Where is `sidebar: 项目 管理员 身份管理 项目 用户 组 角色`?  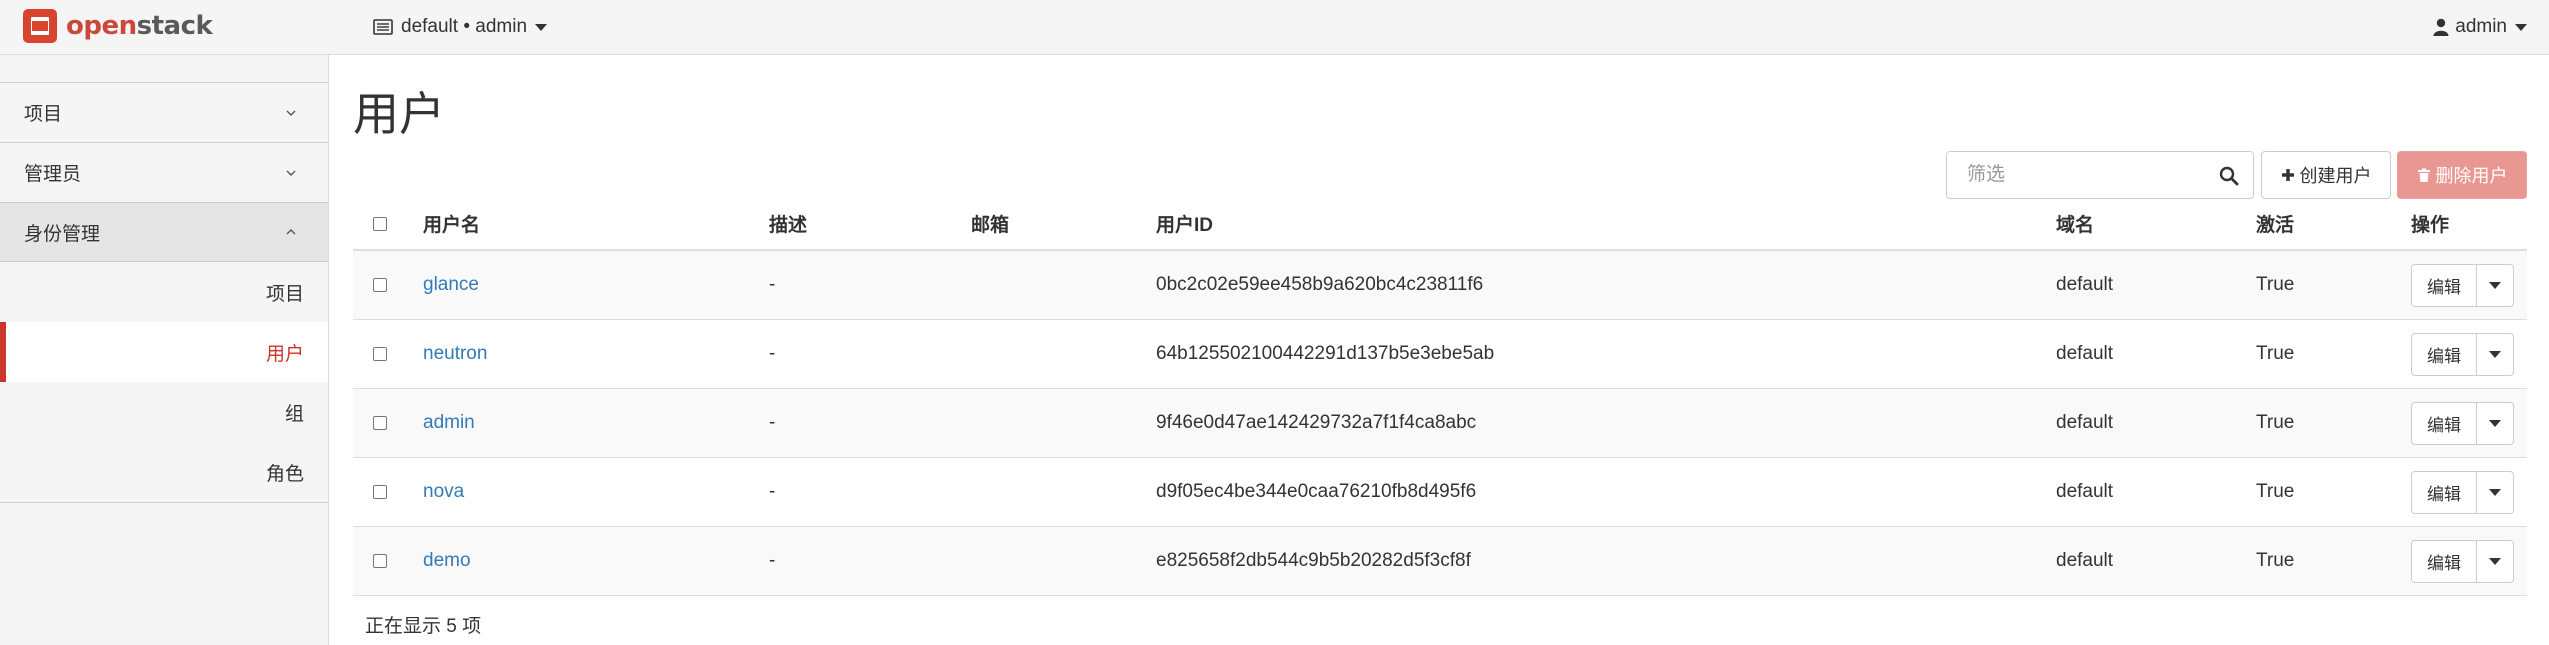
sidebar: 项目 管理员 身份管理 项目 用户 组 角色 is located at coordinates (164, 350).